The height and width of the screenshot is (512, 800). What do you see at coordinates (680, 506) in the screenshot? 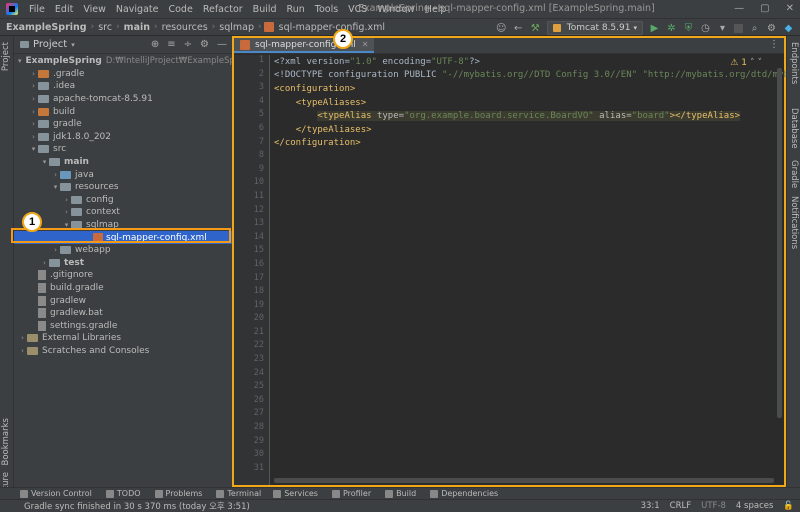
I see `line-separator: CRLF` at bounding box center [680, 506].